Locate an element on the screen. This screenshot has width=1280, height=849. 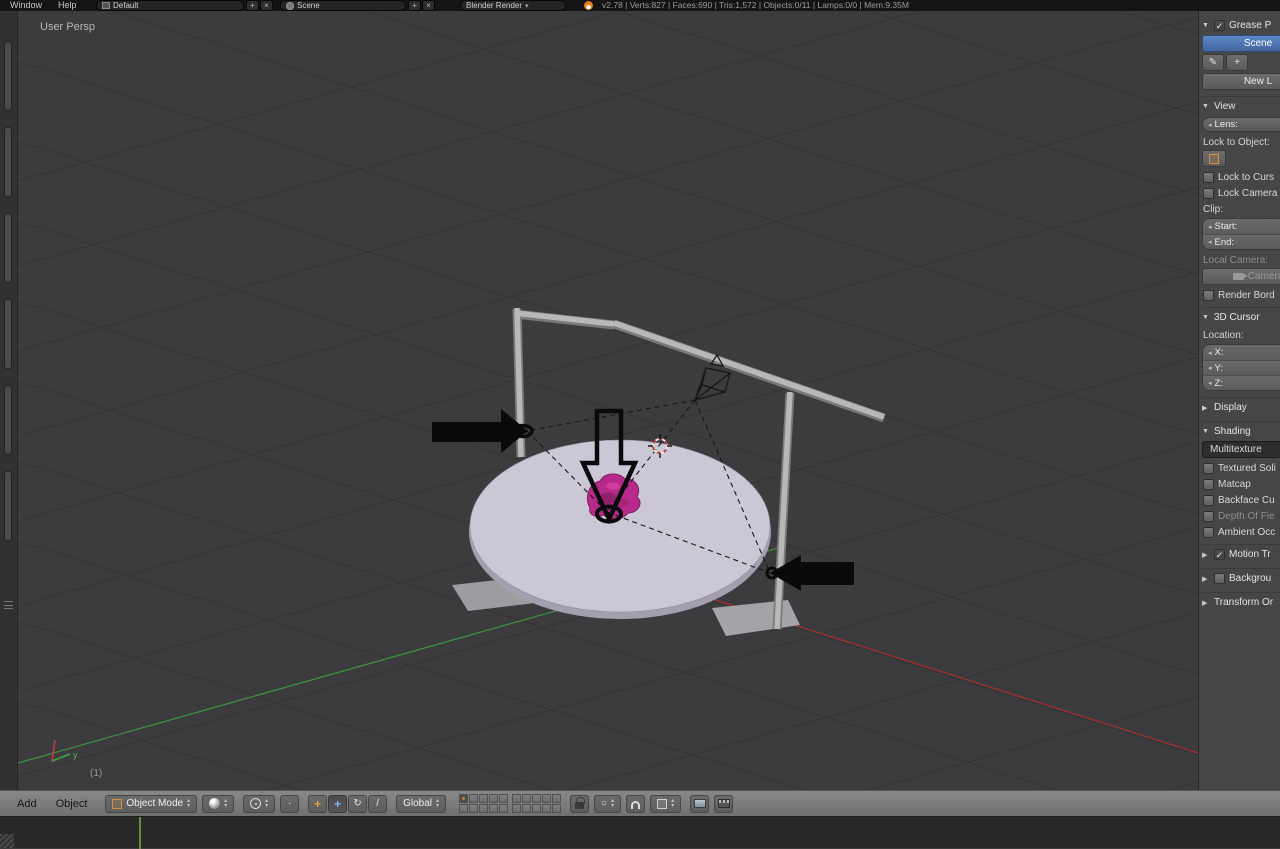
scale-manipulator-toggle: / is located at coordinates (378, 803).